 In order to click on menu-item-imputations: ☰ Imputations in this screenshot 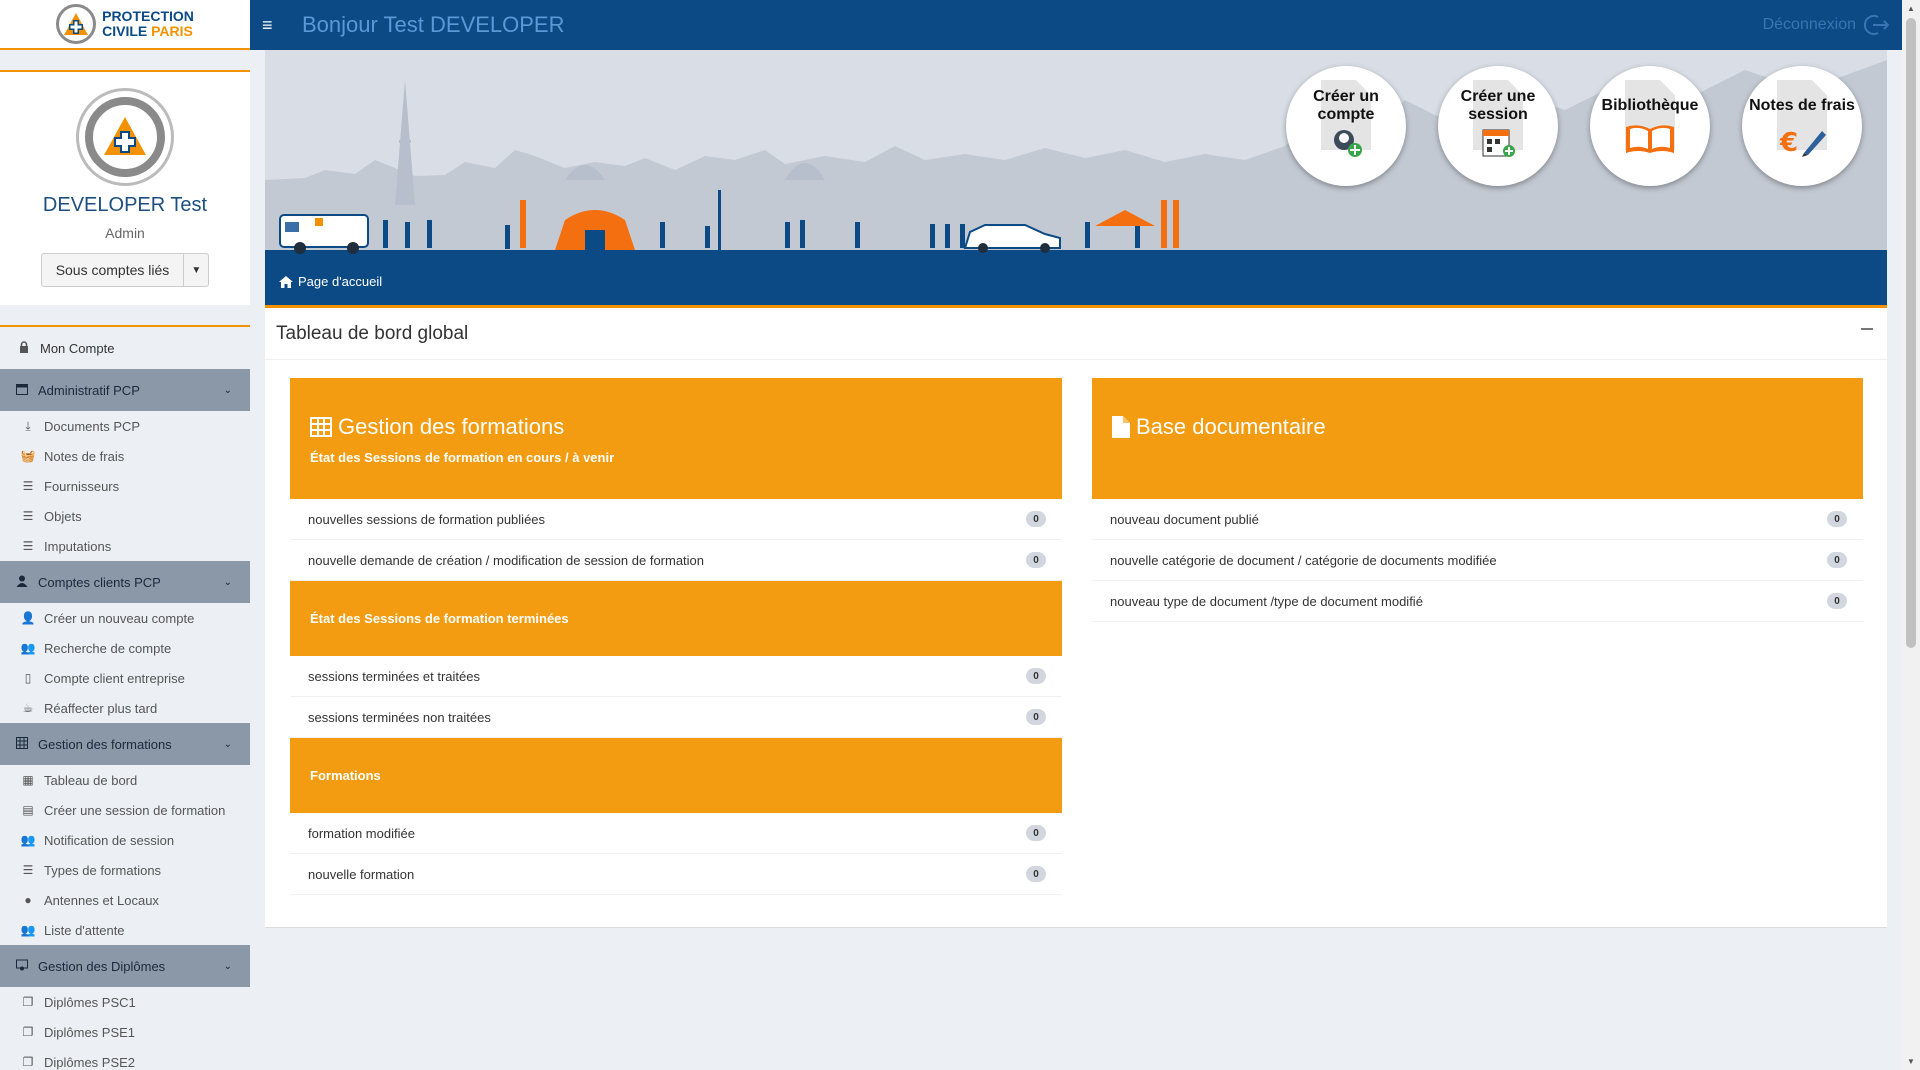, I will do `click(125, 546)`.